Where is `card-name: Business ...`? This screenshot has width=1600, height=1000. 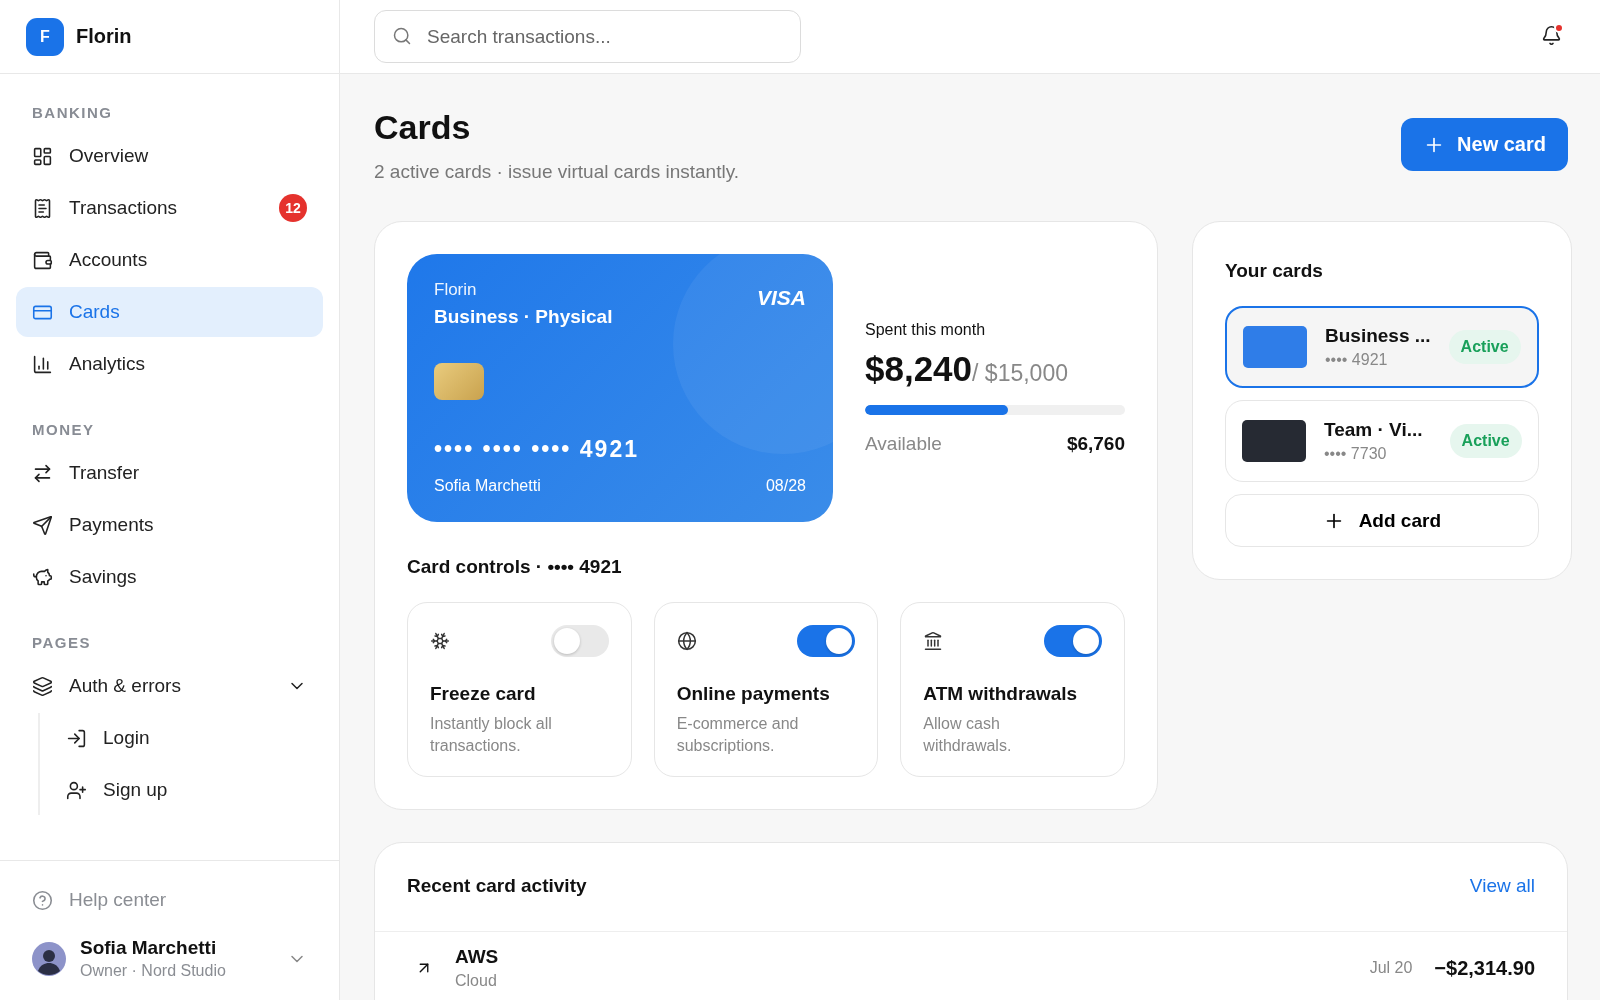 card-name: Business ... is located at coordinates (1378, 336).